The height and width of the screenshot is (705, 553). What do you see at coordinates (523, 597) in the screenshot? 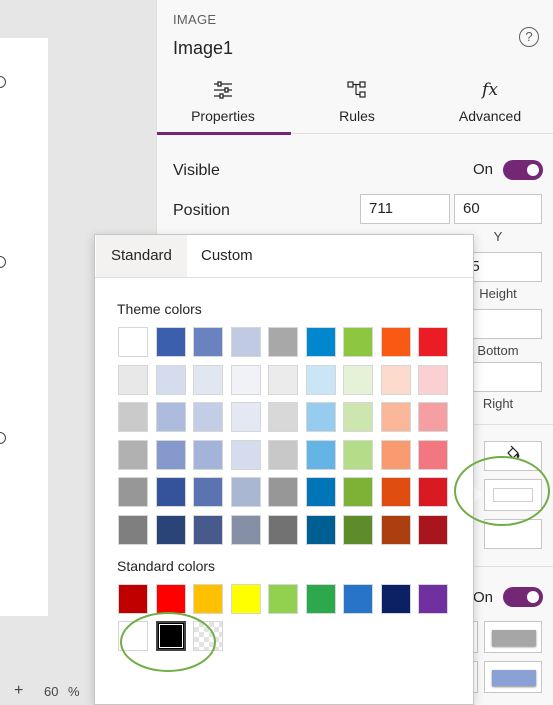
I see `property-toggle` at bounding box center [523, 597].